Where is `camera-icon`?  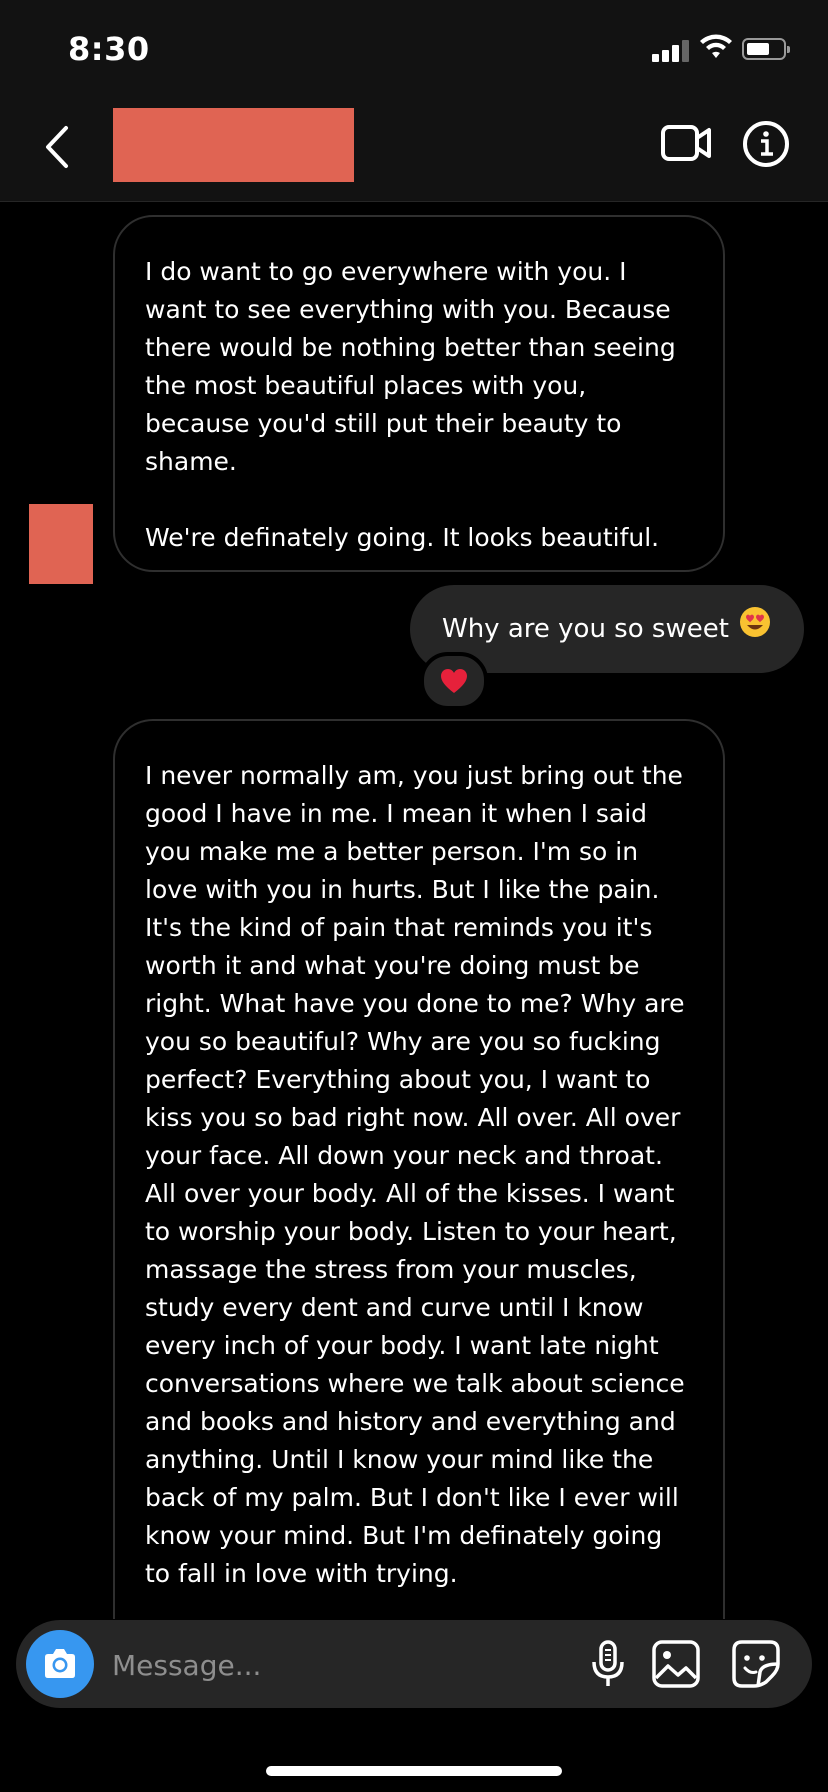
camera-icon is located at coordinates (60, 1663).